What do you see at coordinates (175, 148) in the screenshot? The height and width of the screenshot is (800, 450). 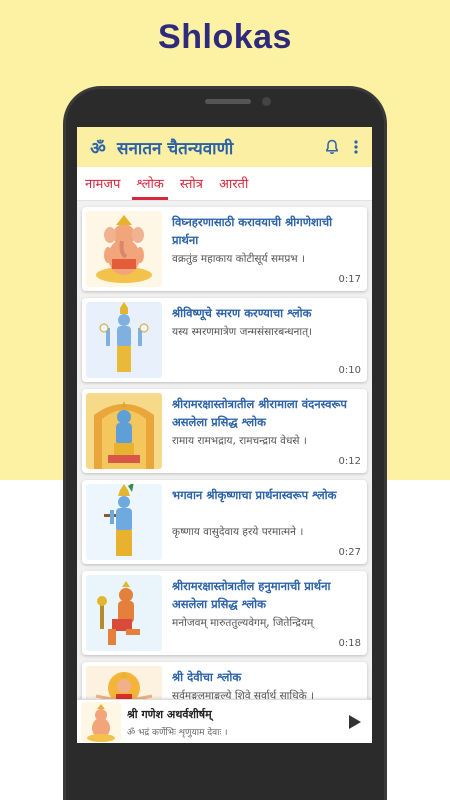 I see `app-title: सनातन चैतन्यवाणी` at bounding box center [175, 148].